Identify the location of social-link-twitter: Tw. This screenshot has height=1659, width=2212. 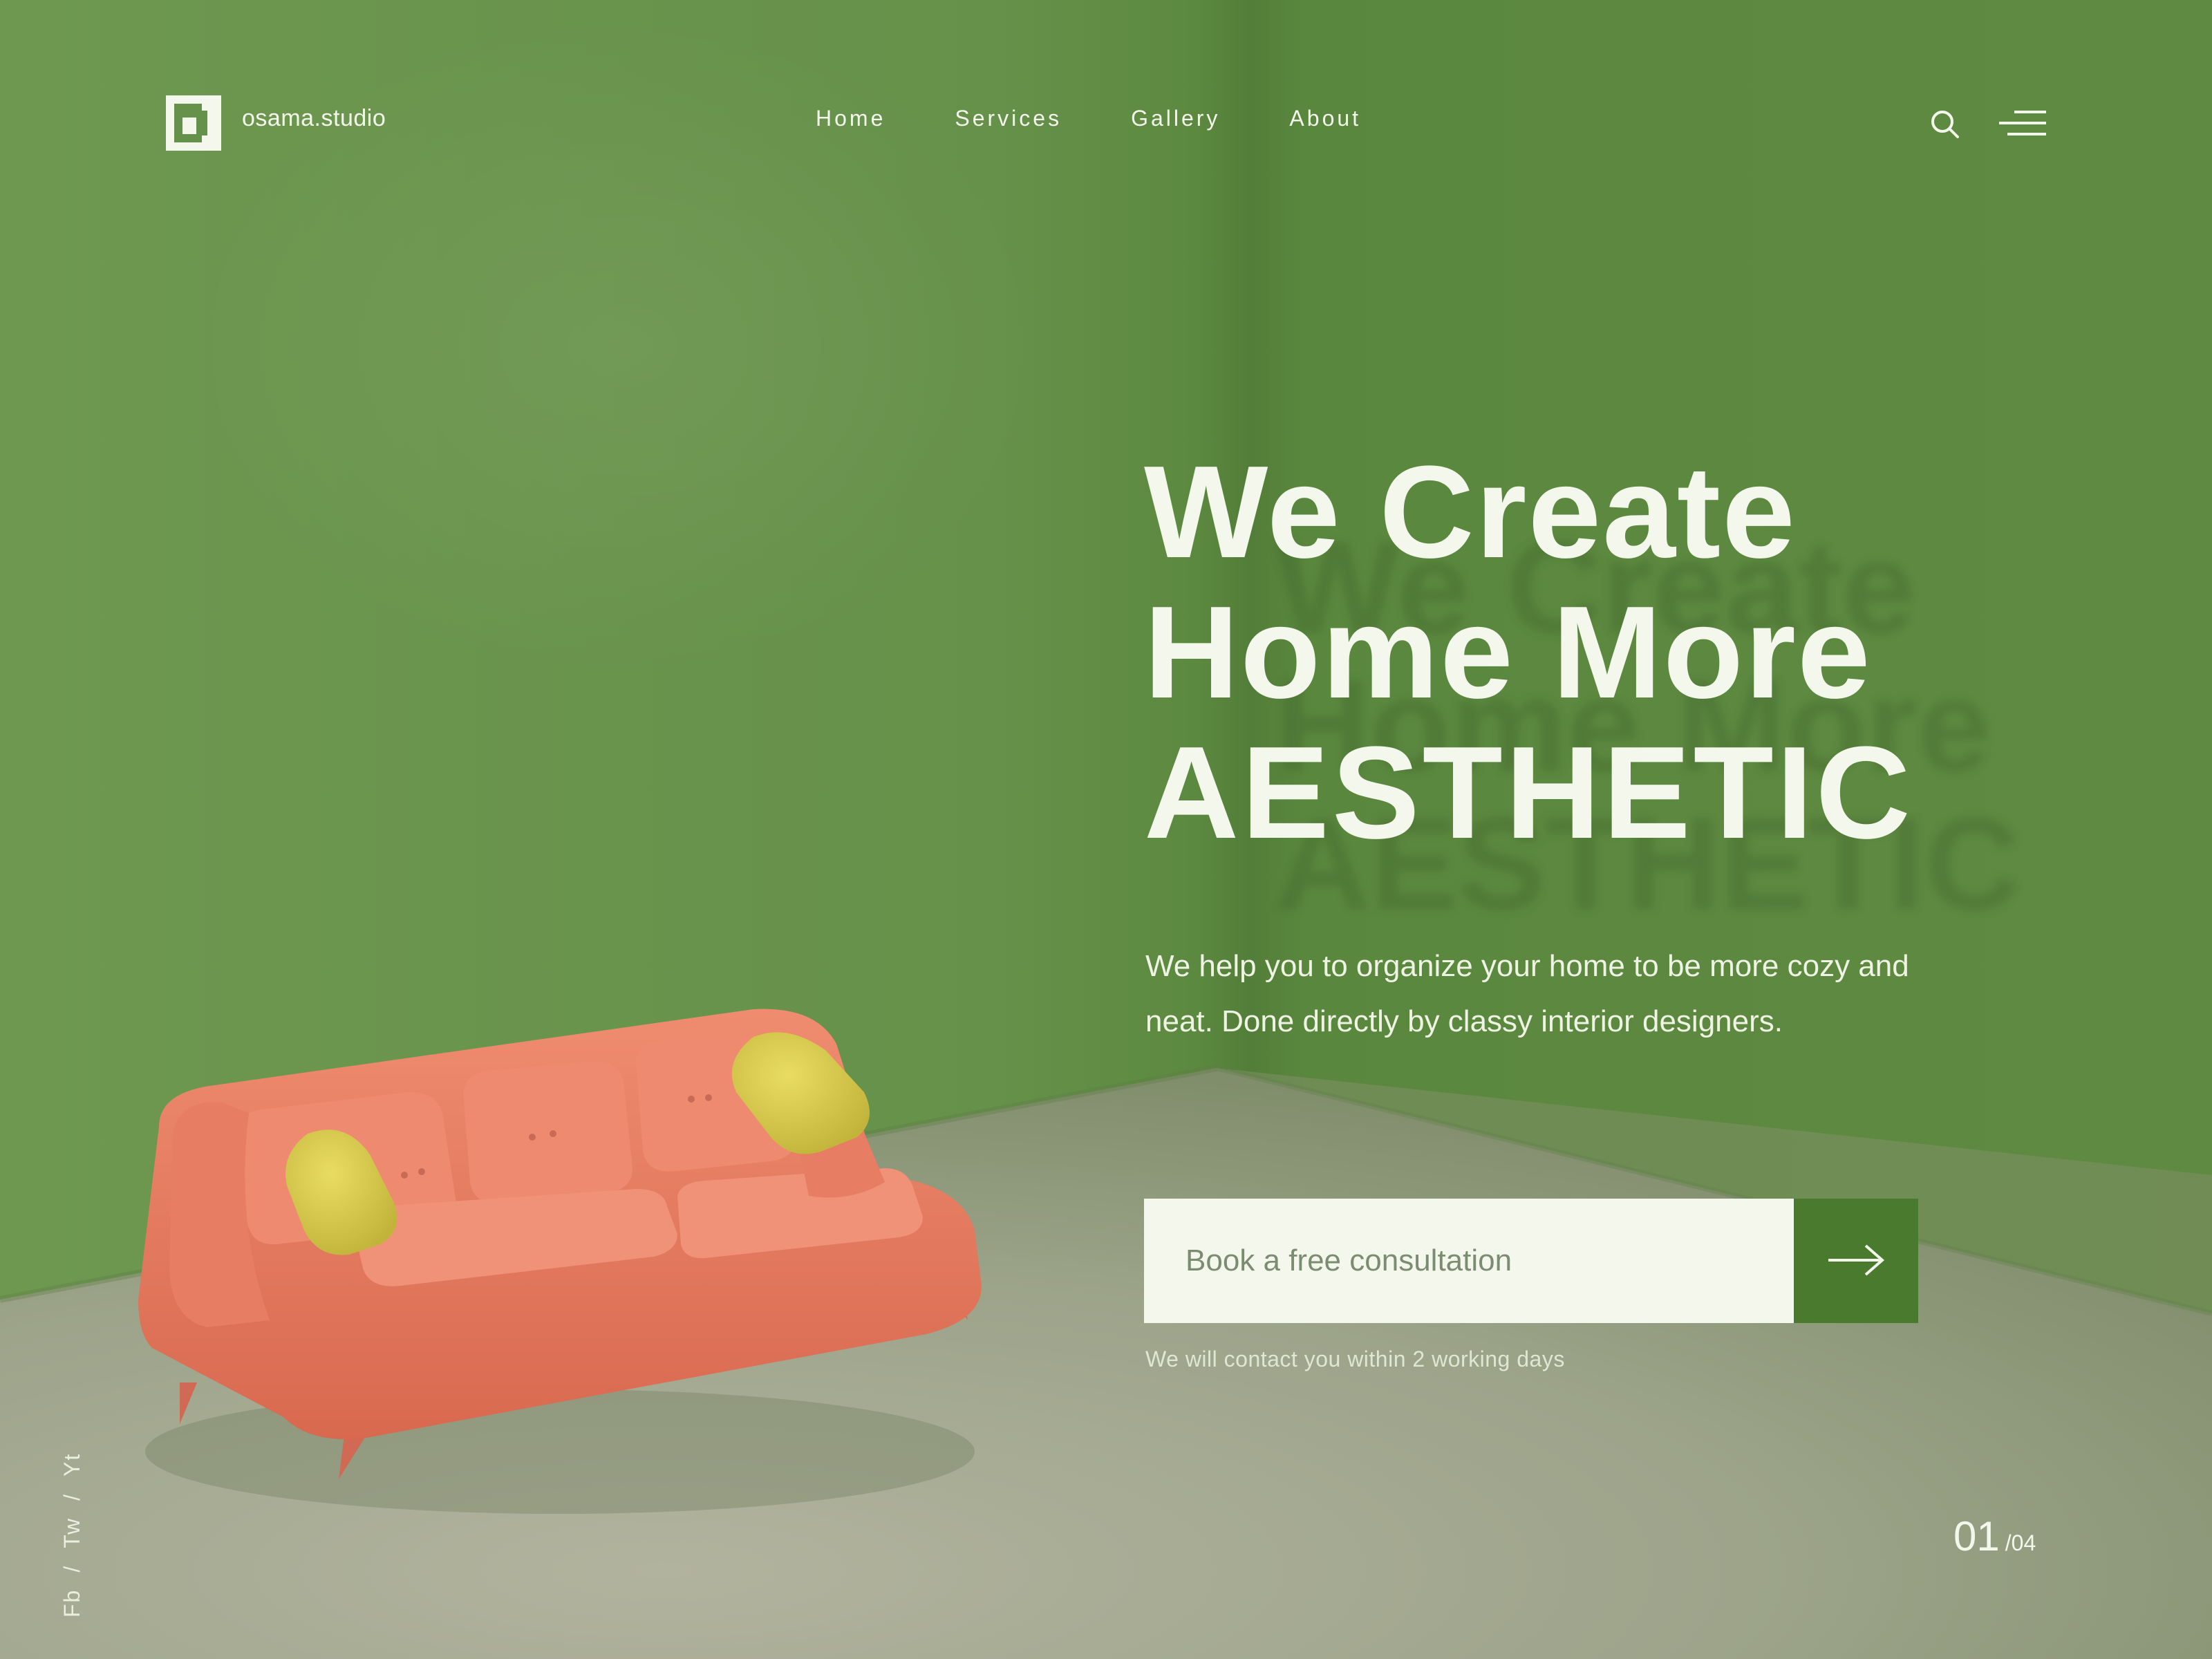
(72, 1532).